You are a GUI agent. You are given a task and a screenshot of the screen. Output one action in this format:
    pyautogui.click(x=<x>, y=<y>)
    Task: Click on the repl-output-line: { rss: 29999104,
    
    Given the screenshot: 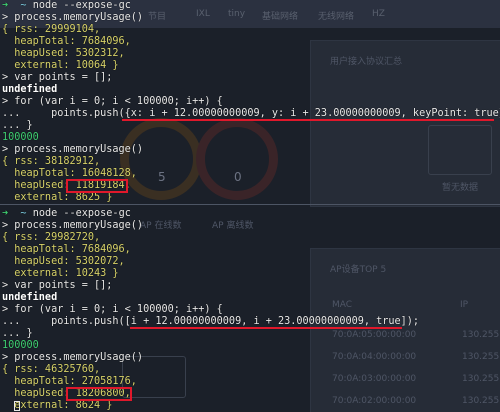 What is the action you would take?
    pyautogui.click(x=51, y=29)
    